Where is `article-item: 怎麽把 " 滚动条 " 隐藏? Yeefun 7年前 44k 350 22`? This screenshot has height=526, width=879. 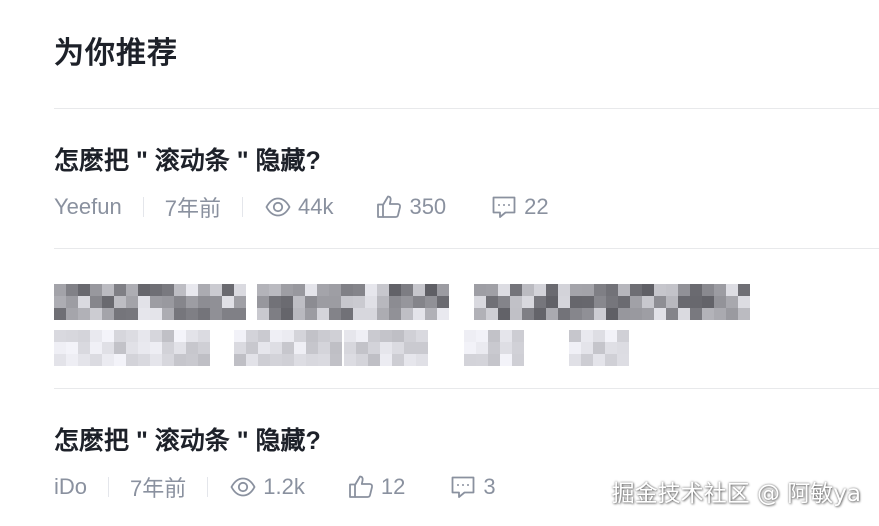 article-item: 怎麽把 " 滚动条 " 隐藏? Yeefun 7年前 44k 350 22 is located at coordinates (466, 182).